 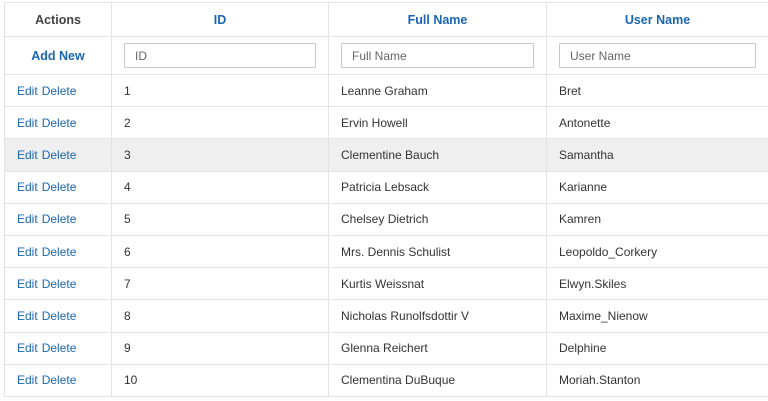 I want to click on cell-id: 1, so click(x=220, y=90).